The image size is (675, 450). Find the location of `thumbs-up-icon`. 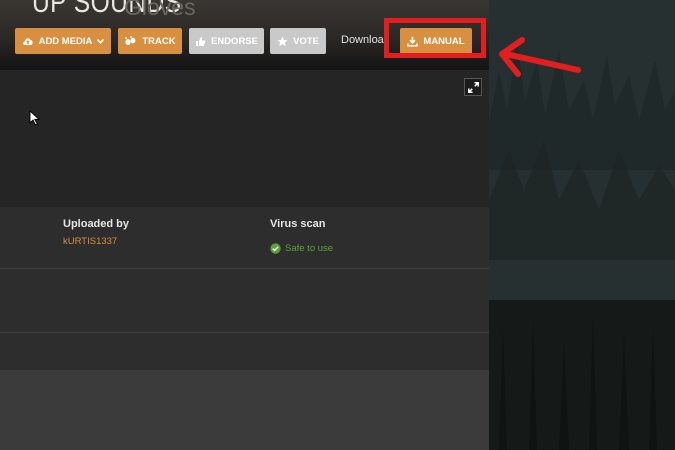

thumbs-up-icon is located at coordinates (201, 41).